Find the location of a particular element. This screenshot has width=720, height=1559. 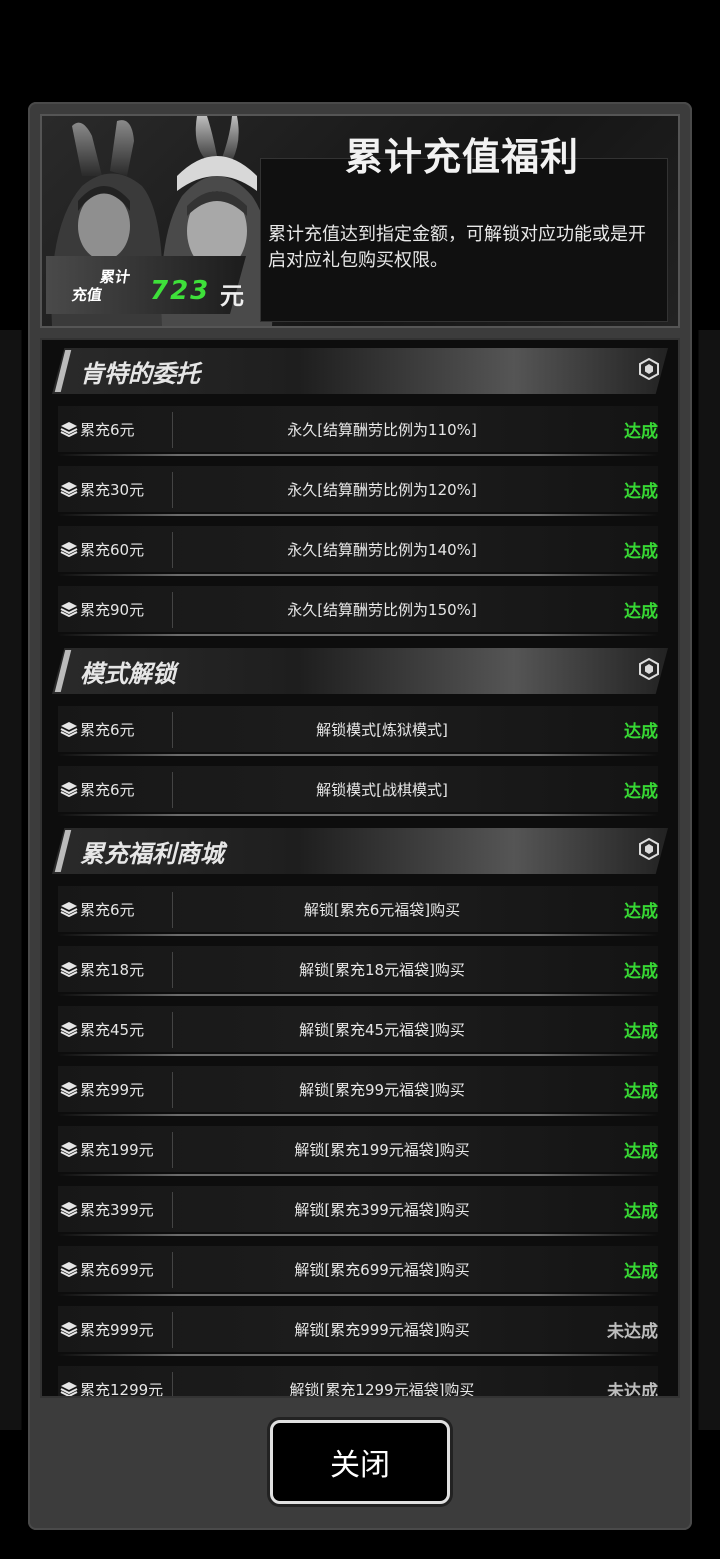

section-title: 模式解锁 is located at coordinates (128, 674).